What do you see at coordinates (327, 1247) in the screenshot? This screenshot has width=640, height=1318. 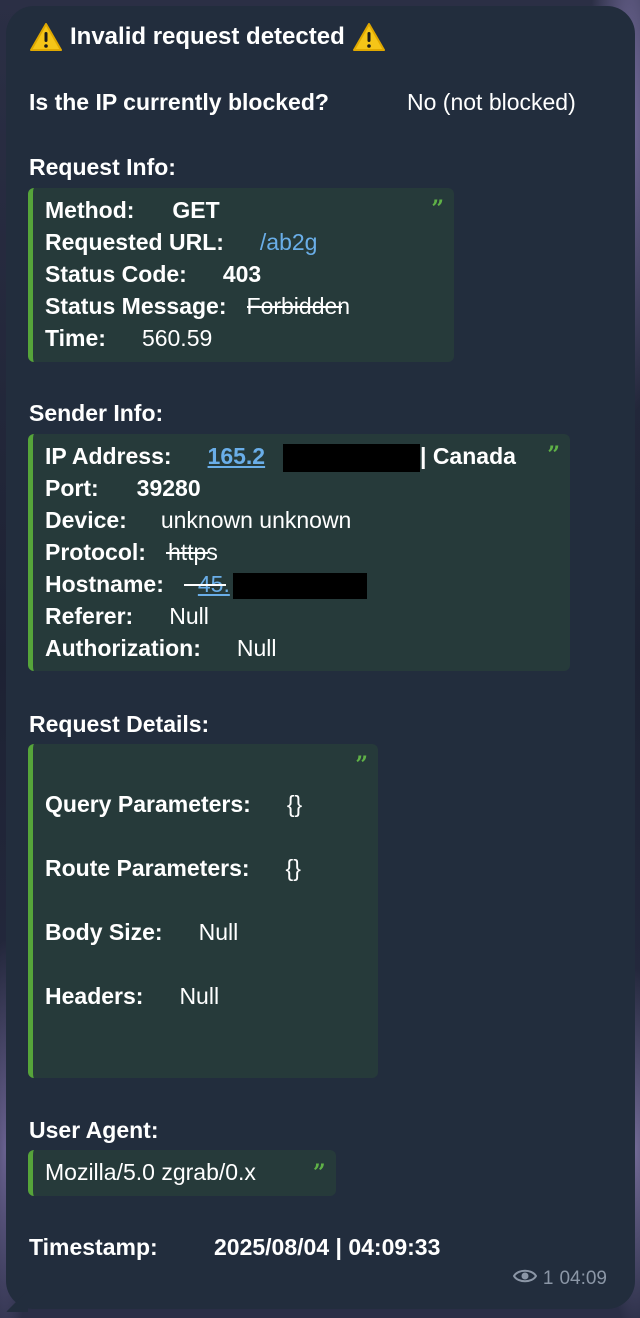 I see `timestamp-value: 2025/08/04 | 04:09:33` at bounding box center [327, 1247].